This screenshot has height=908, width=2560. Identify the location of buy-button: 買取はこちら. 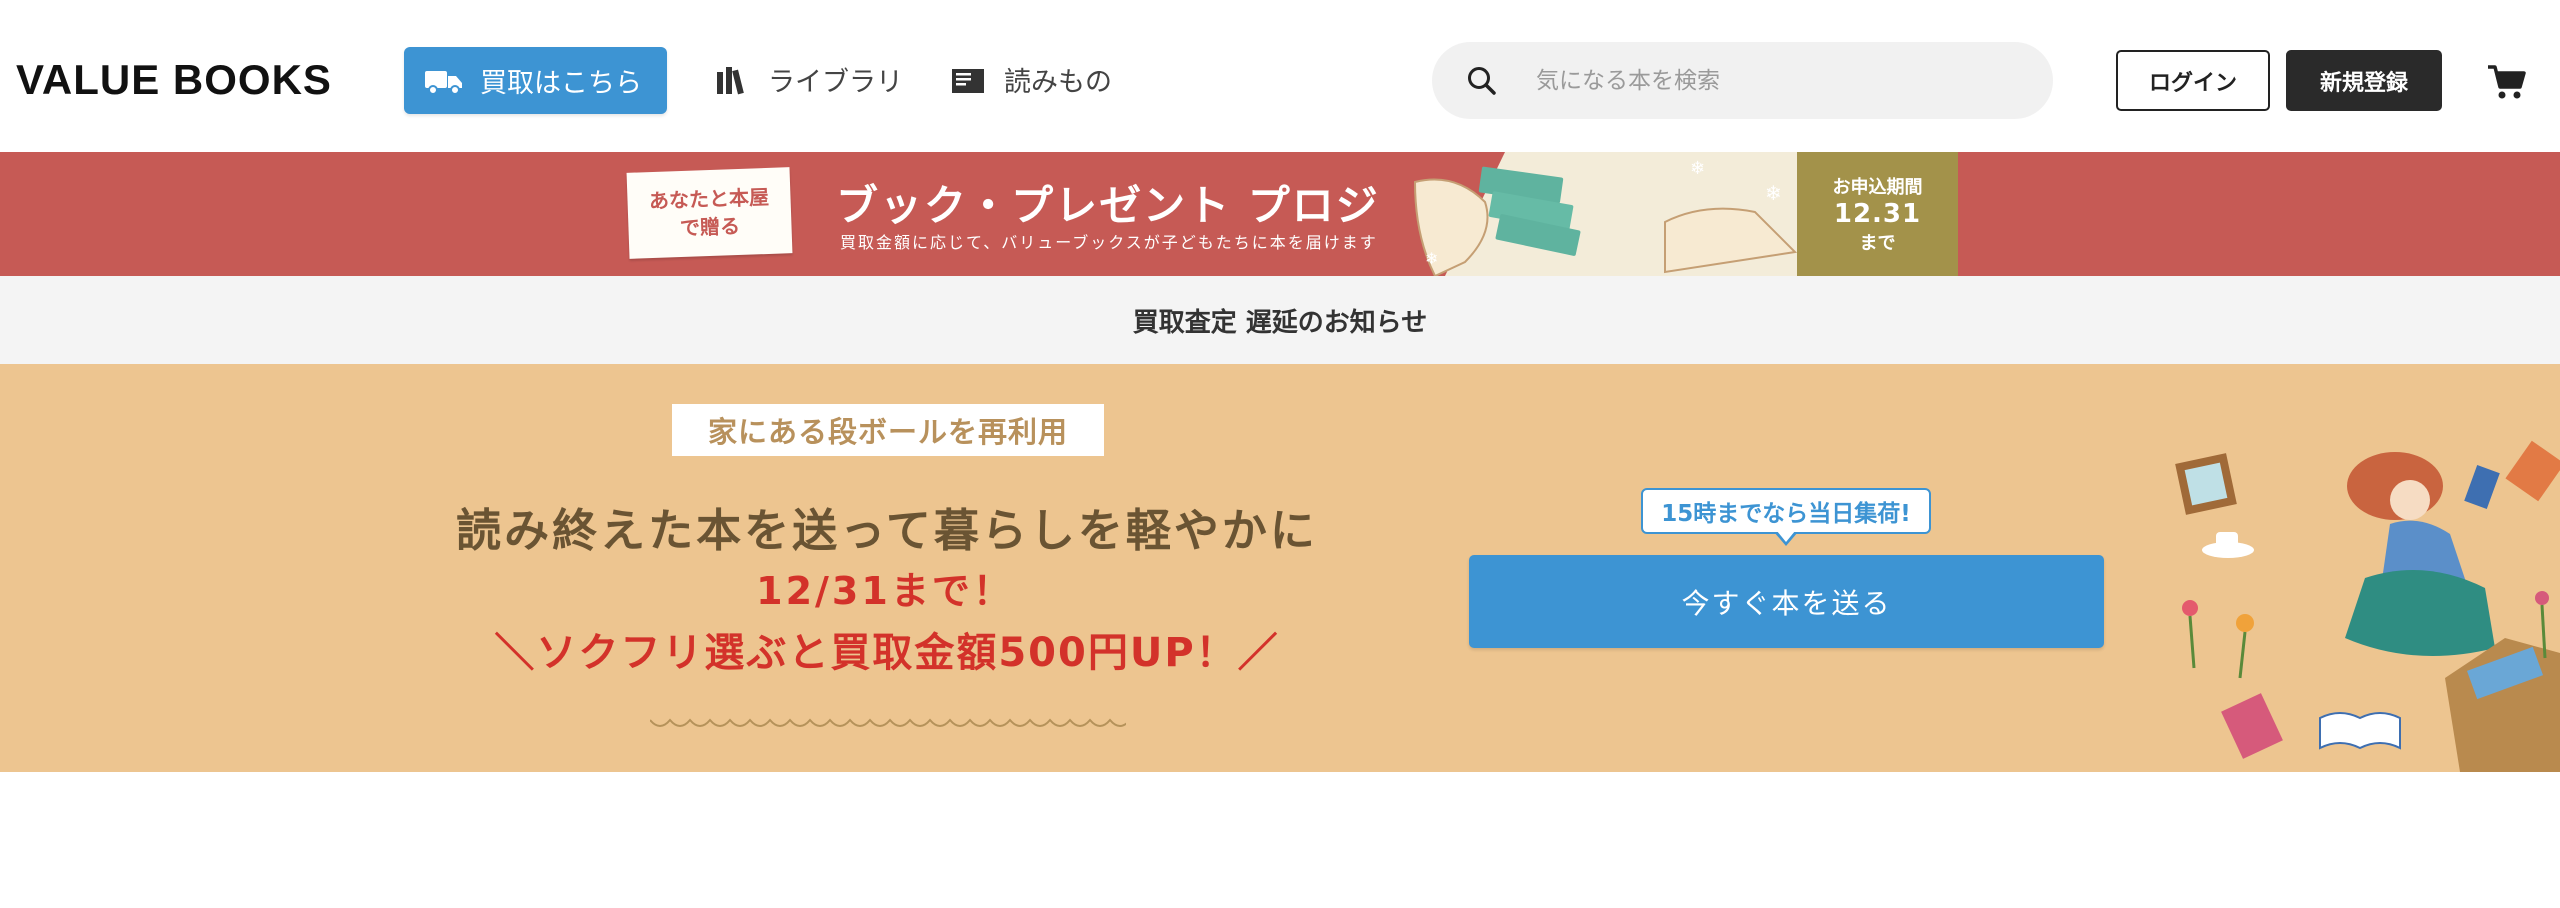
(535, 80).